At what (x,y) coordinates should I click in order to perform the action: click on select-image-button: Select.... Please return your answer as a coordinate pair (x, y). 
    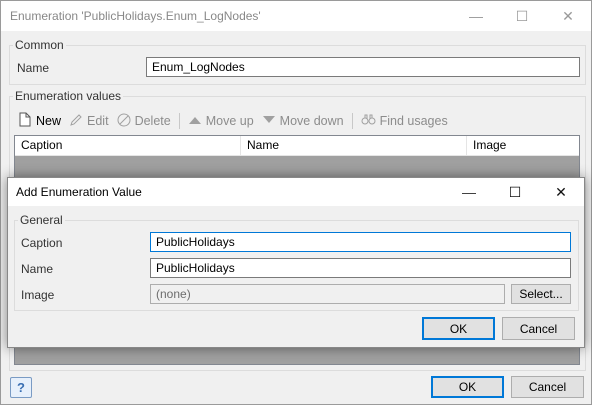
    Looking at the image, I should click on (541, 294).